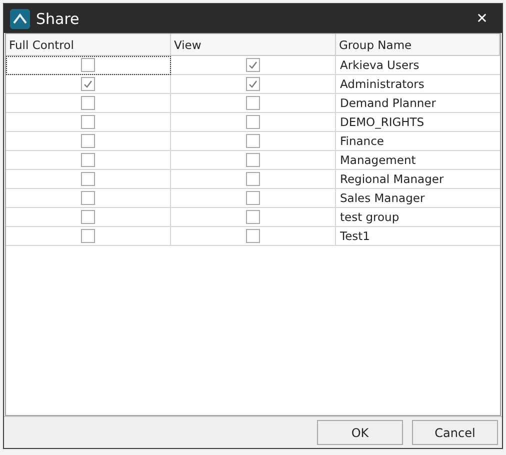 Image resolution: width=506 pixels, height=455 pixels. What do you see at coordinates (418, 103) in the screenshot?
I see `table-cell: Demand Planner` at bounding box center [418, 103].